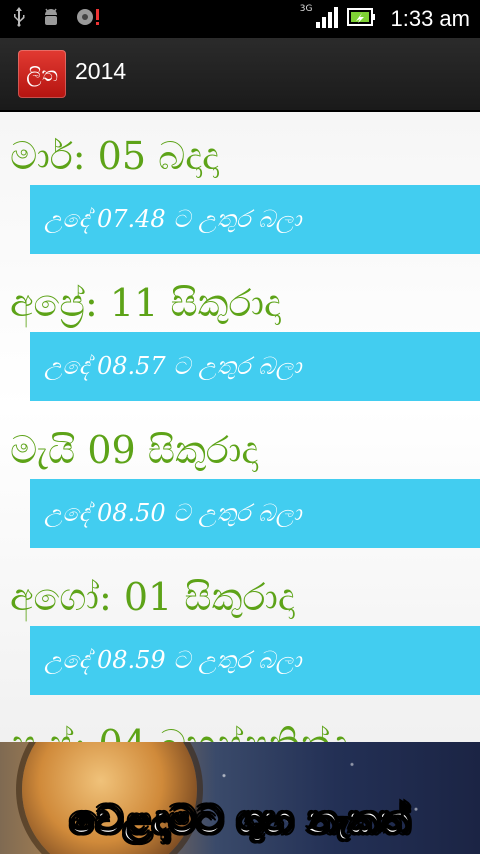  I want to click on usb-icon, so click(19, 19).